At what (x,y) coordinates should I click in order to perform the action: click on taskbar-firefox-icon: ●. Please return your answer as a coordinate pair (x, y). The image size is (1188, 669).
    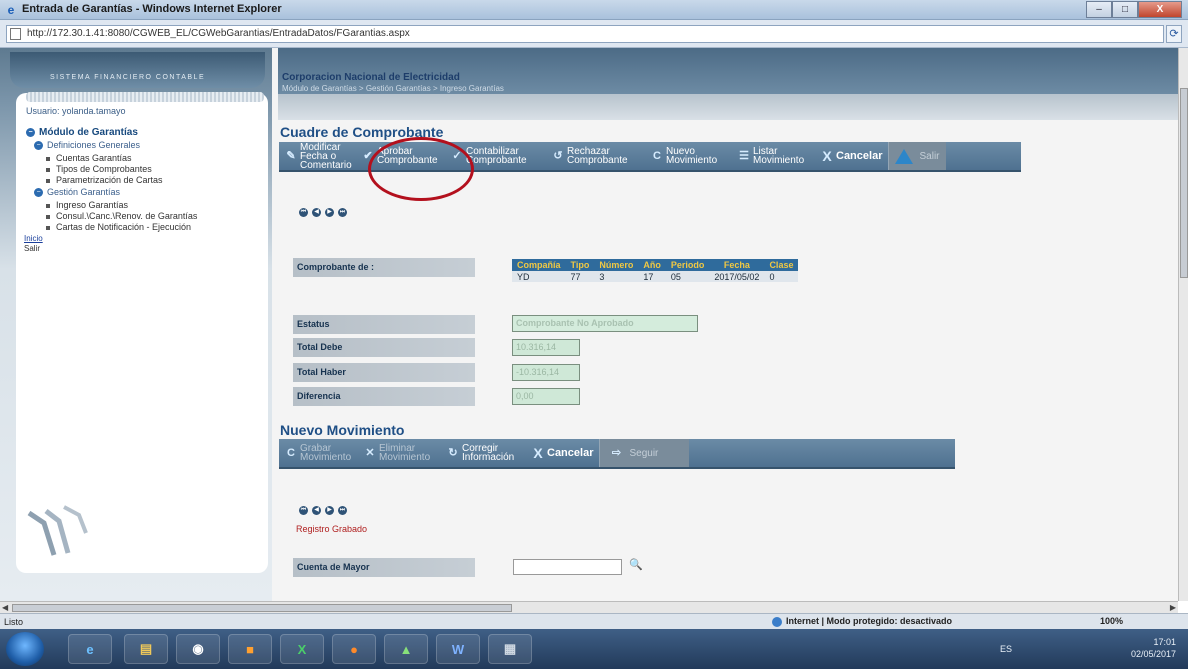
    Looking at the image, I should click on (354, 649).